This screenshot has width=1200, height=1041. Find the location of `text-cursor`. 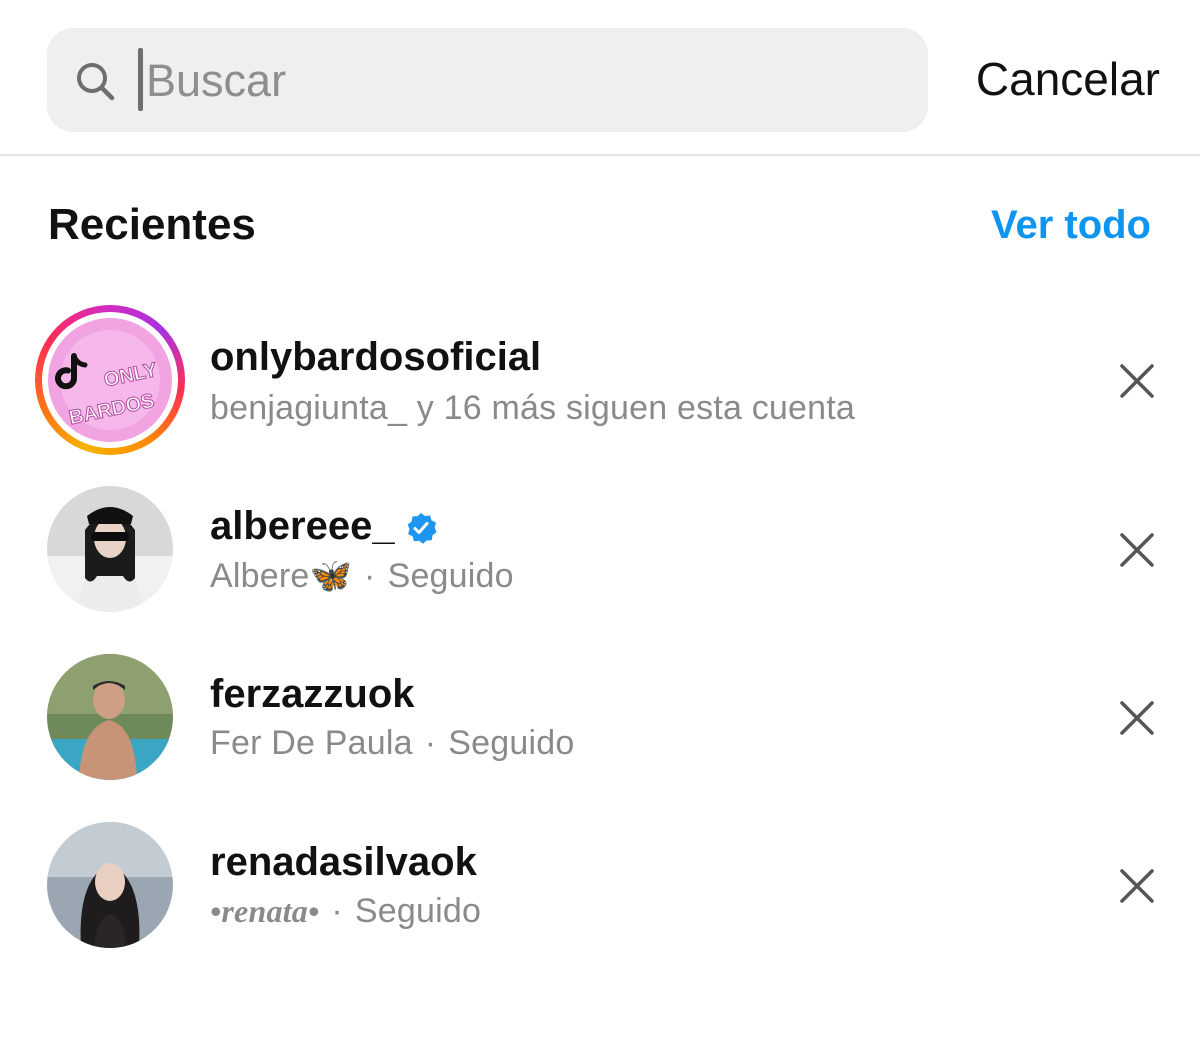

text-cursor is located at coordinates (140, 79).